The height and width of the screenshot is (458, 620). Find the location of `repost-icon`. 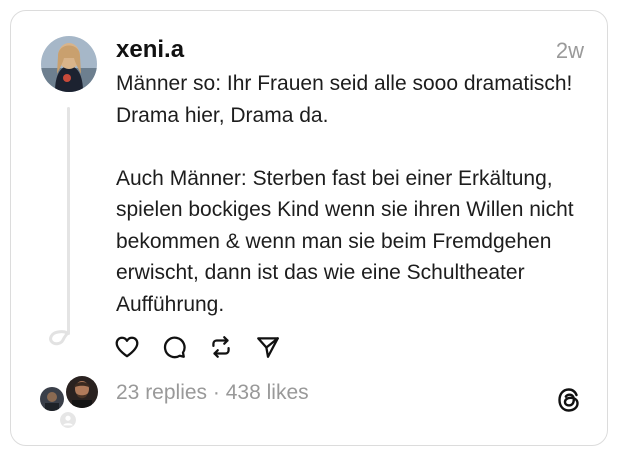

repost-icon is located at coordinates (221, 347).